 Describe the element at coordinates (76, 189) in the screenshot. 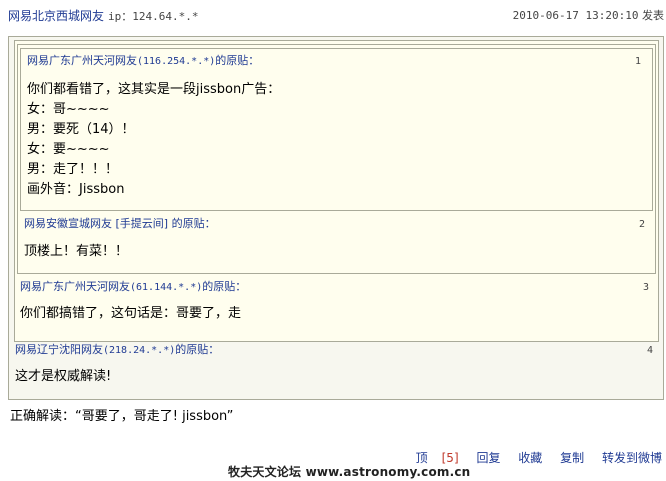

I see `quote-line: 画外音：Jissbon` at that location.